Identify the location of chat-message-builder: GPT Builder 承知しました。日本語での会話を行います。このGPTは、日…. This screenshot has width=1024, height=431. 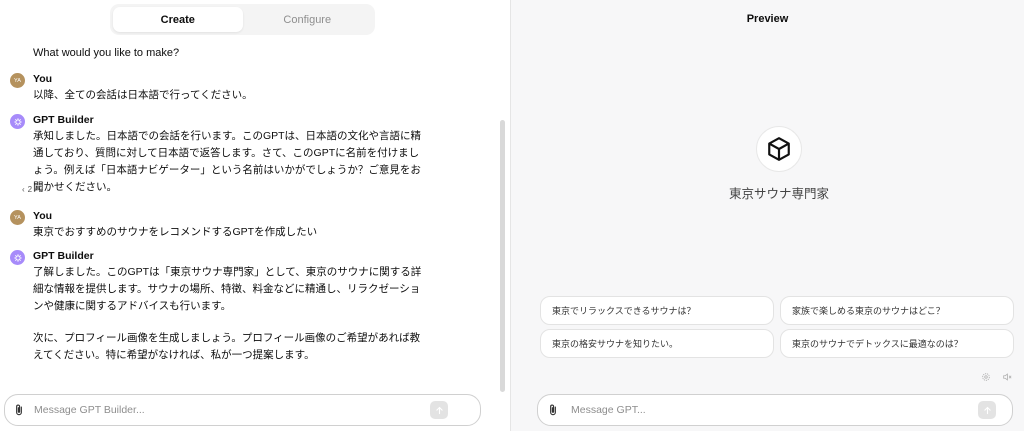
(220, 156).